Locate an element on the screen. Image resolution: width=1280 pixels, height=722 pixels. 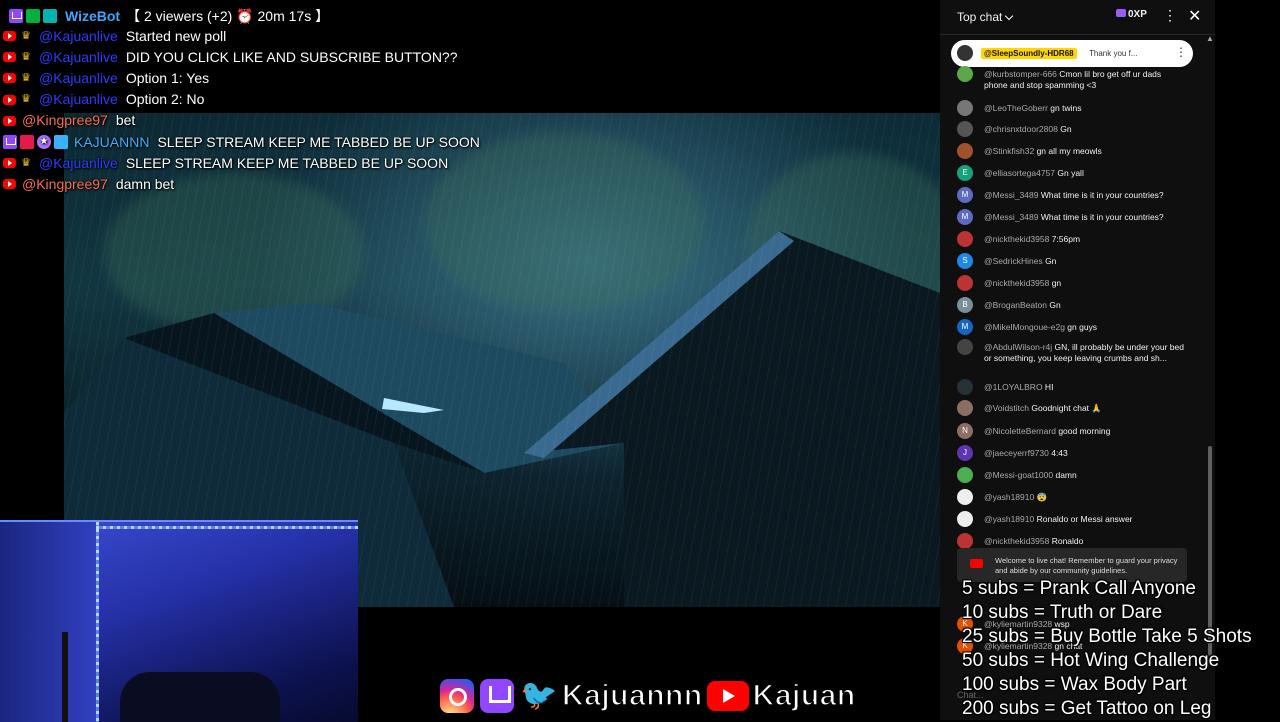
xp-value: 0XP is located at coordinates (1137, 14).